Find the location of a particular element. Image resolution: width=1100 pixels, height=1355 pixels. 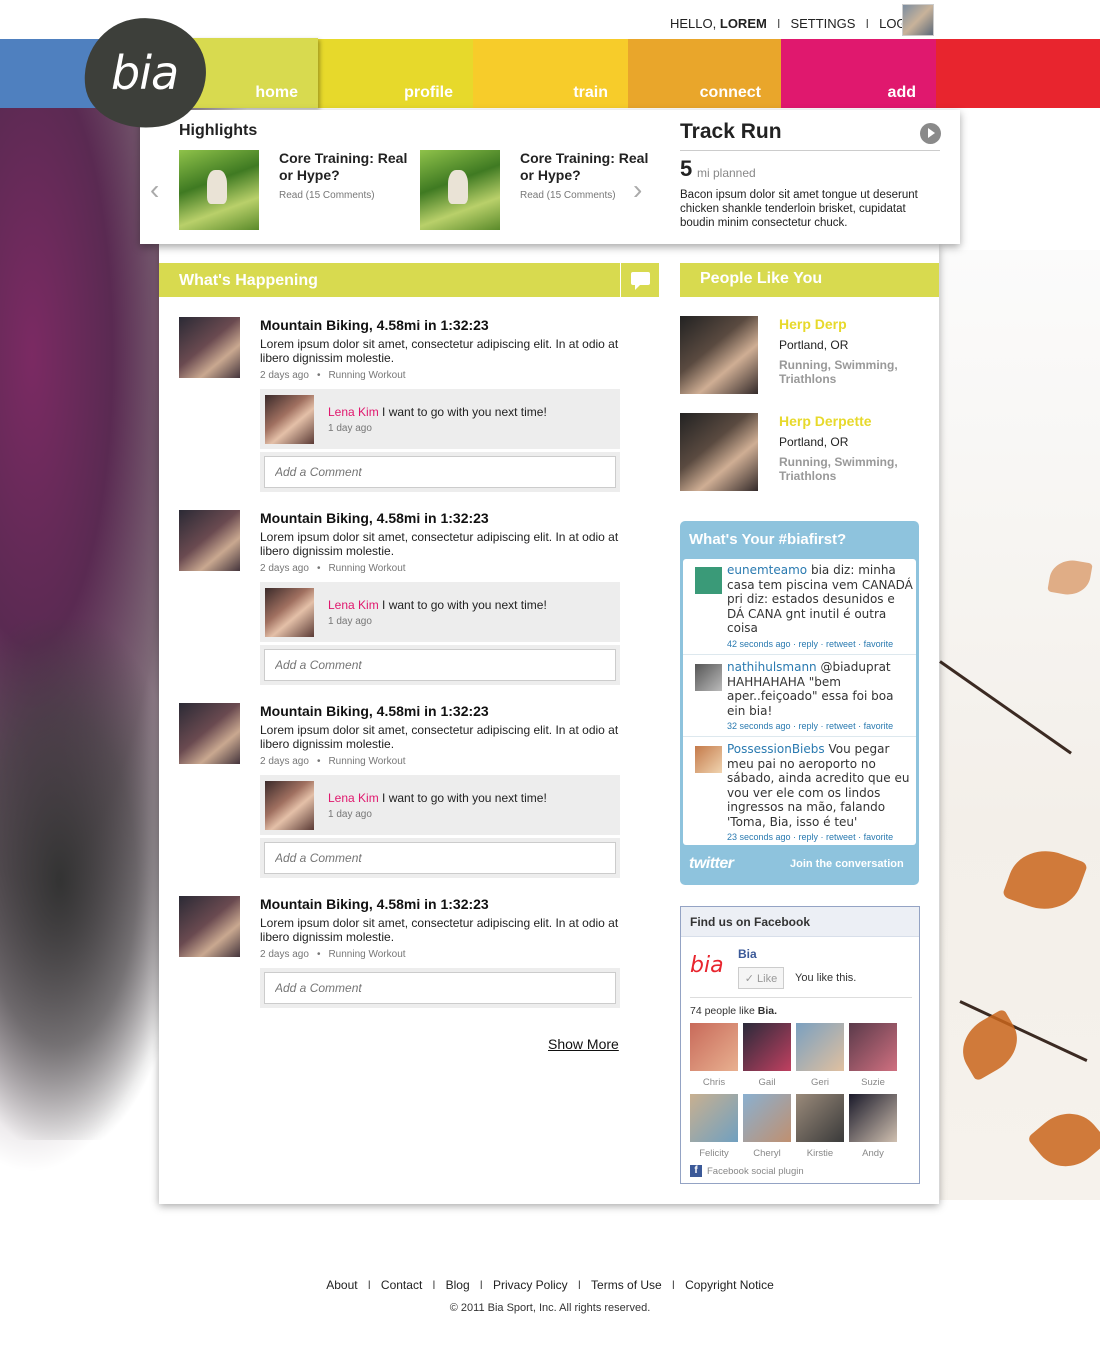

fan: Geri is located at coordinates (820, 1055).